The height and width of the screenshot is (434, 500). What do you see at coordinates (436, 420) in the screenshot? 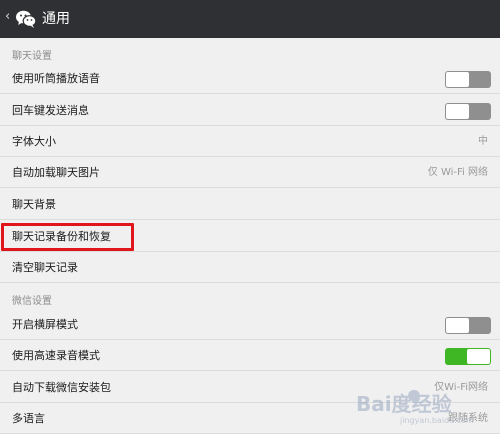
I see `watermark-subtext: jingyan.baidu.com` at bounding box center [436, 420].